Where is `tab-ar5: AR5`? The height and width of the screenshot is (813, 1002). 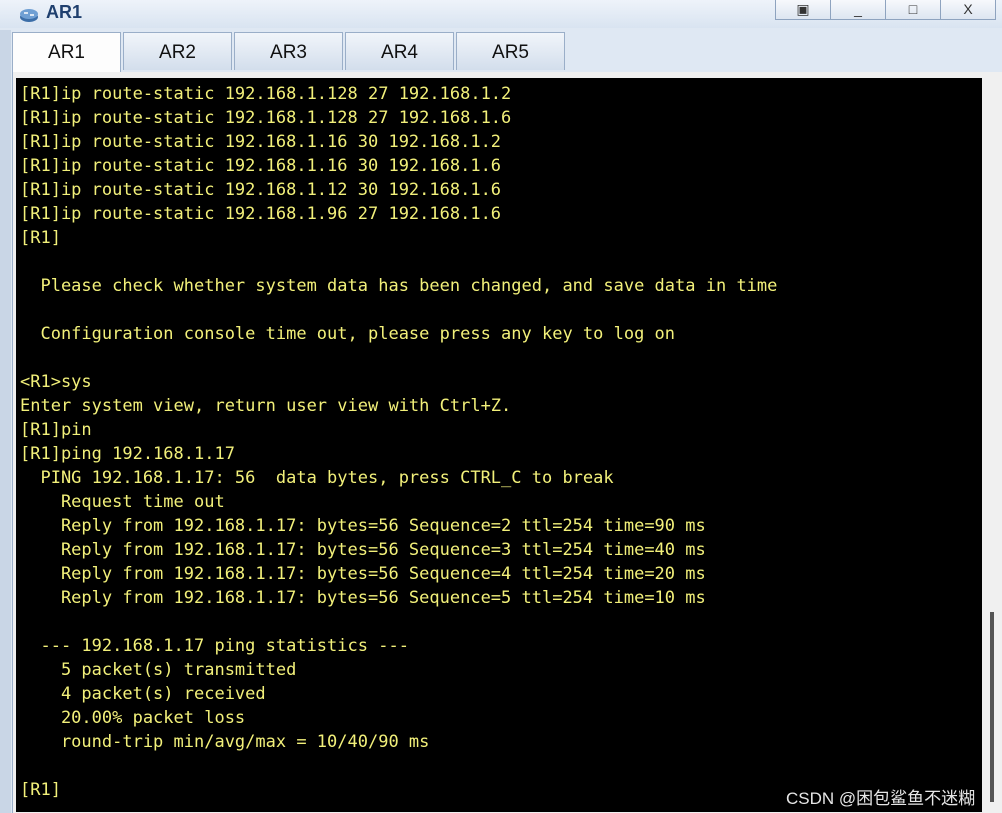
tab-ar5: AR5 is located at coordinates (510, 51).